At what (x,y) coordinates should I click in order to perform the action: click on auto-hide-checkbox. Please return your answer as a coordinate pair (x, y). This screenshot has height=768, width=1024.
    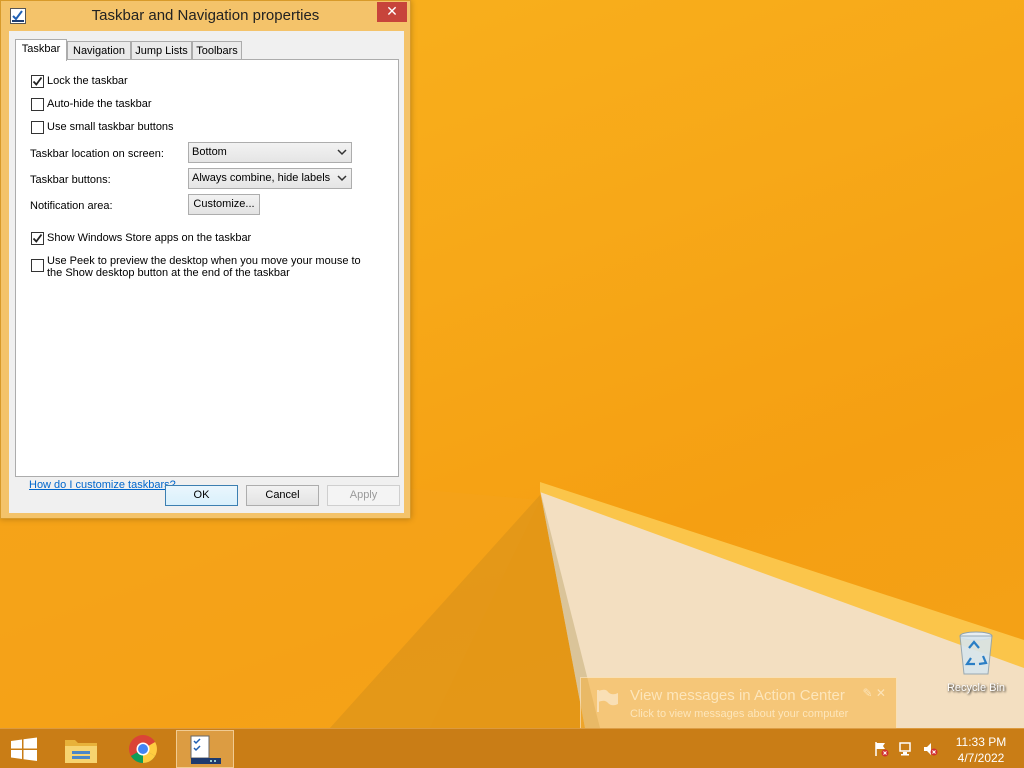
    Looking at the image, I should click on (37, 104).